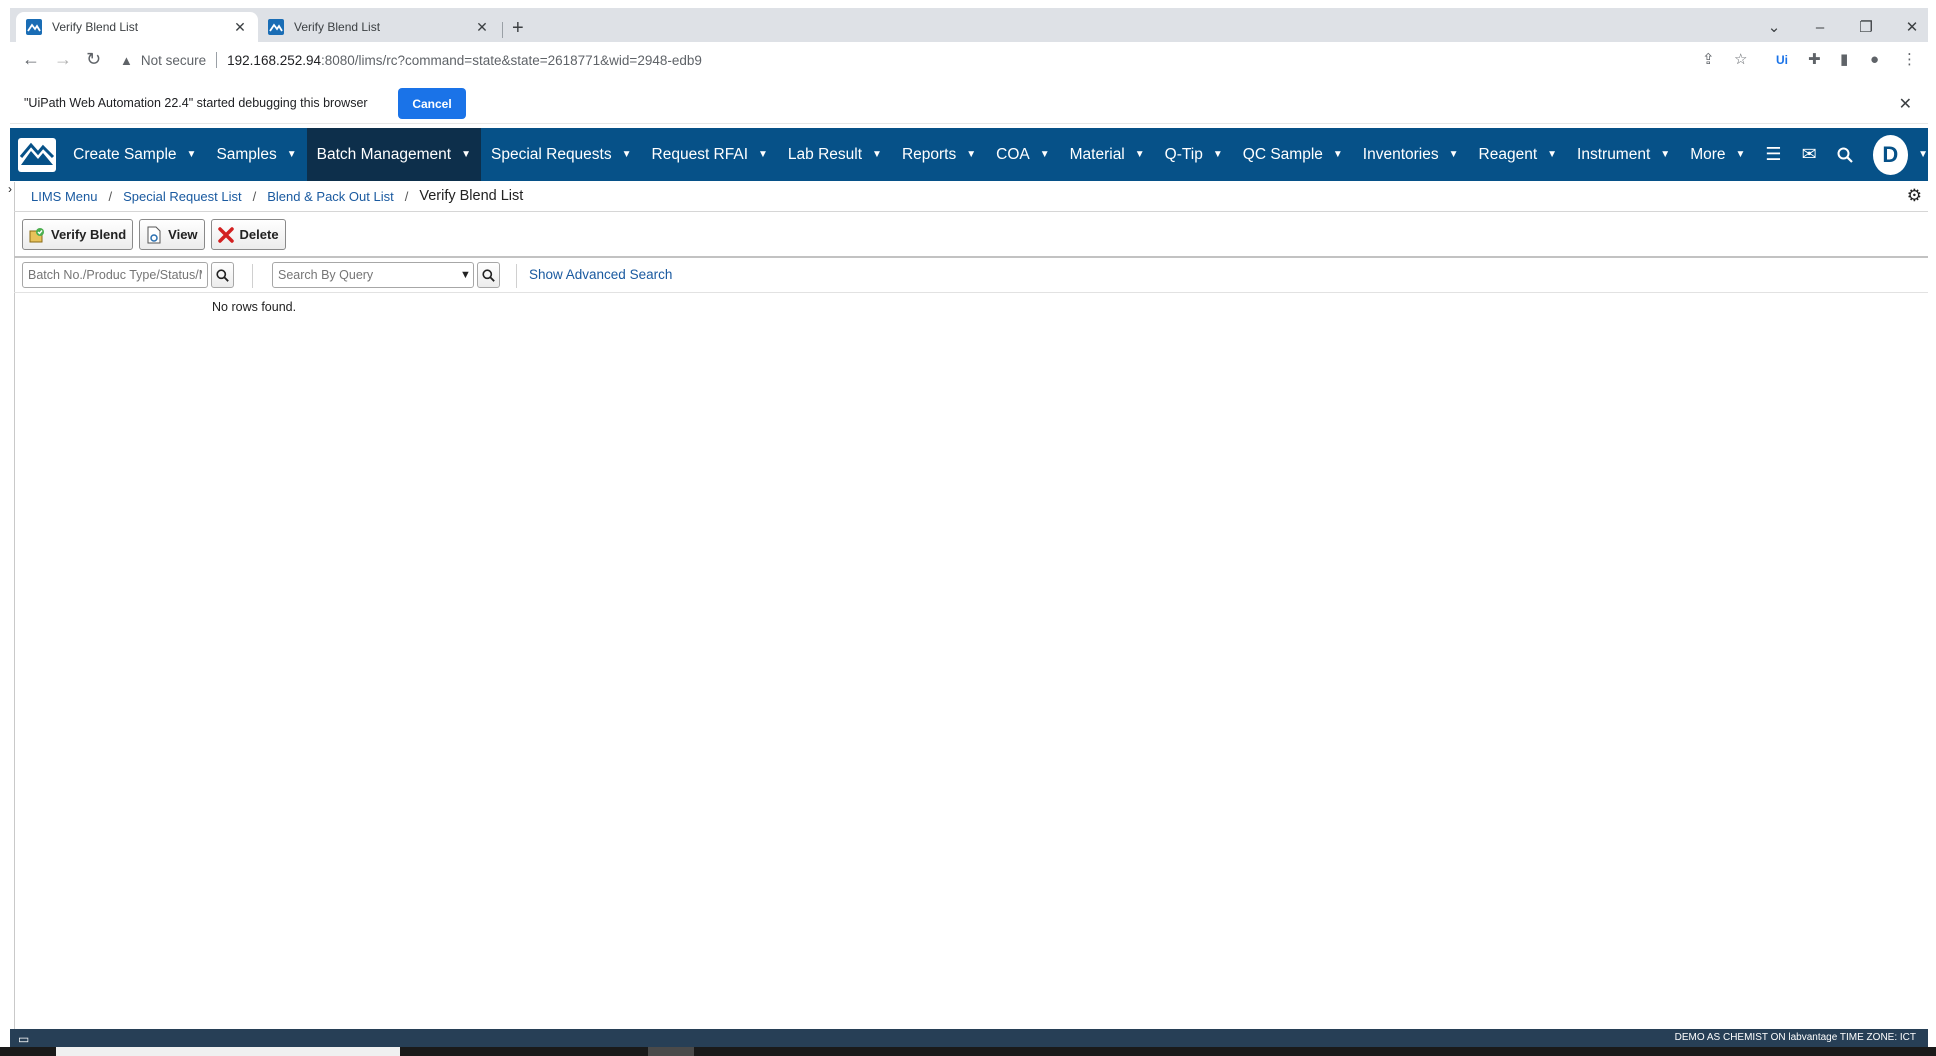 The image size is (1936, 1056). What do you see at coordinates (115, 275) in the screenshot?
I see `batch-filter-input` at bounding box center [115, 275].